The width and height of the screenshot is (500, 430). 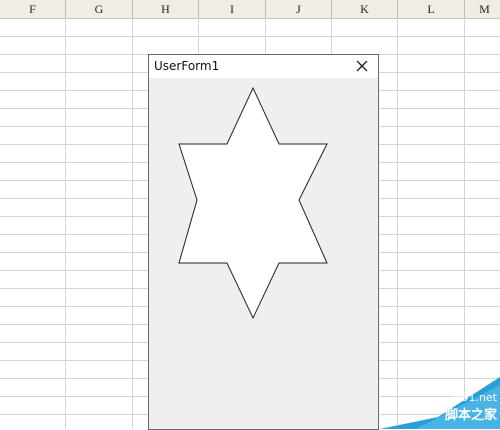 I want to click on column-header-l: L, so click(x=431, y=9).